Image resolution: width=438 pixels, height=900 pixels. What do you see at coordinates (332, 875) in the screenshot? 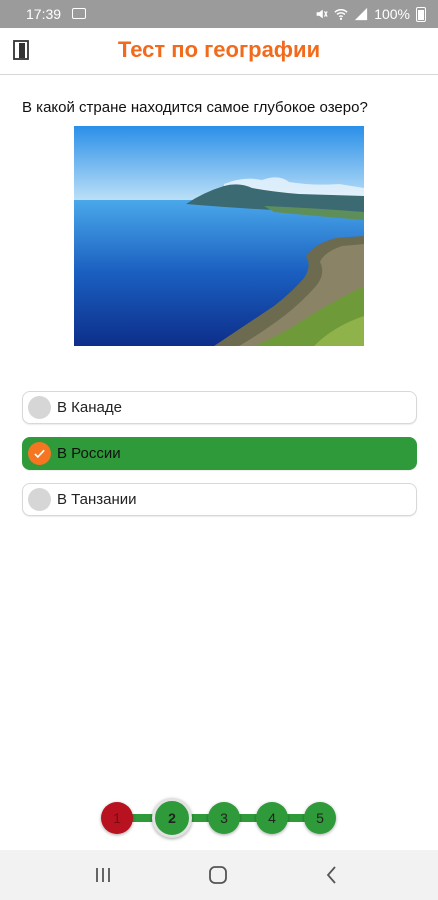
I see `back-icon` at bounding box center [332, 875].